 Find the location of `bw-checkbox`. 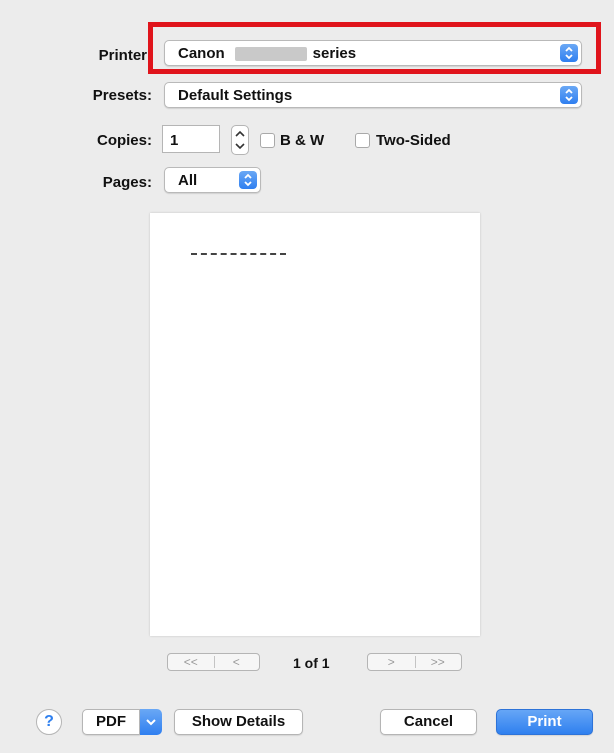

bw-checkbox is located at coordinates (267, 140).